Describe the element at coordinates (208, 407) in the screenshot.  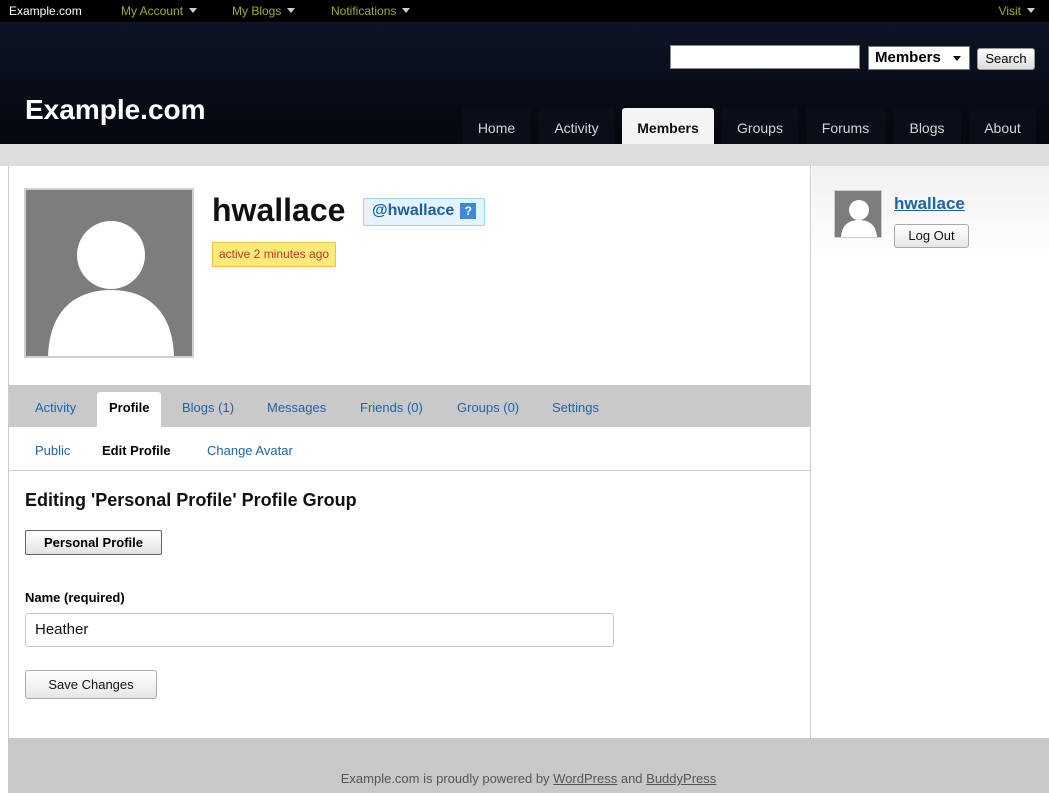
I see `tab-blogs: Blogs (1)` at that location.